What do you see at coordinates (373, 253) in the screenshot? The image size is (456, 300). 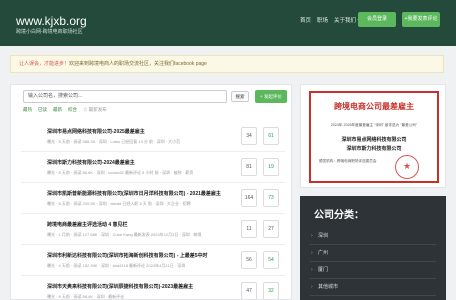 I see `category-item-guangzhou: 广州` at bounding box center [373, 253].